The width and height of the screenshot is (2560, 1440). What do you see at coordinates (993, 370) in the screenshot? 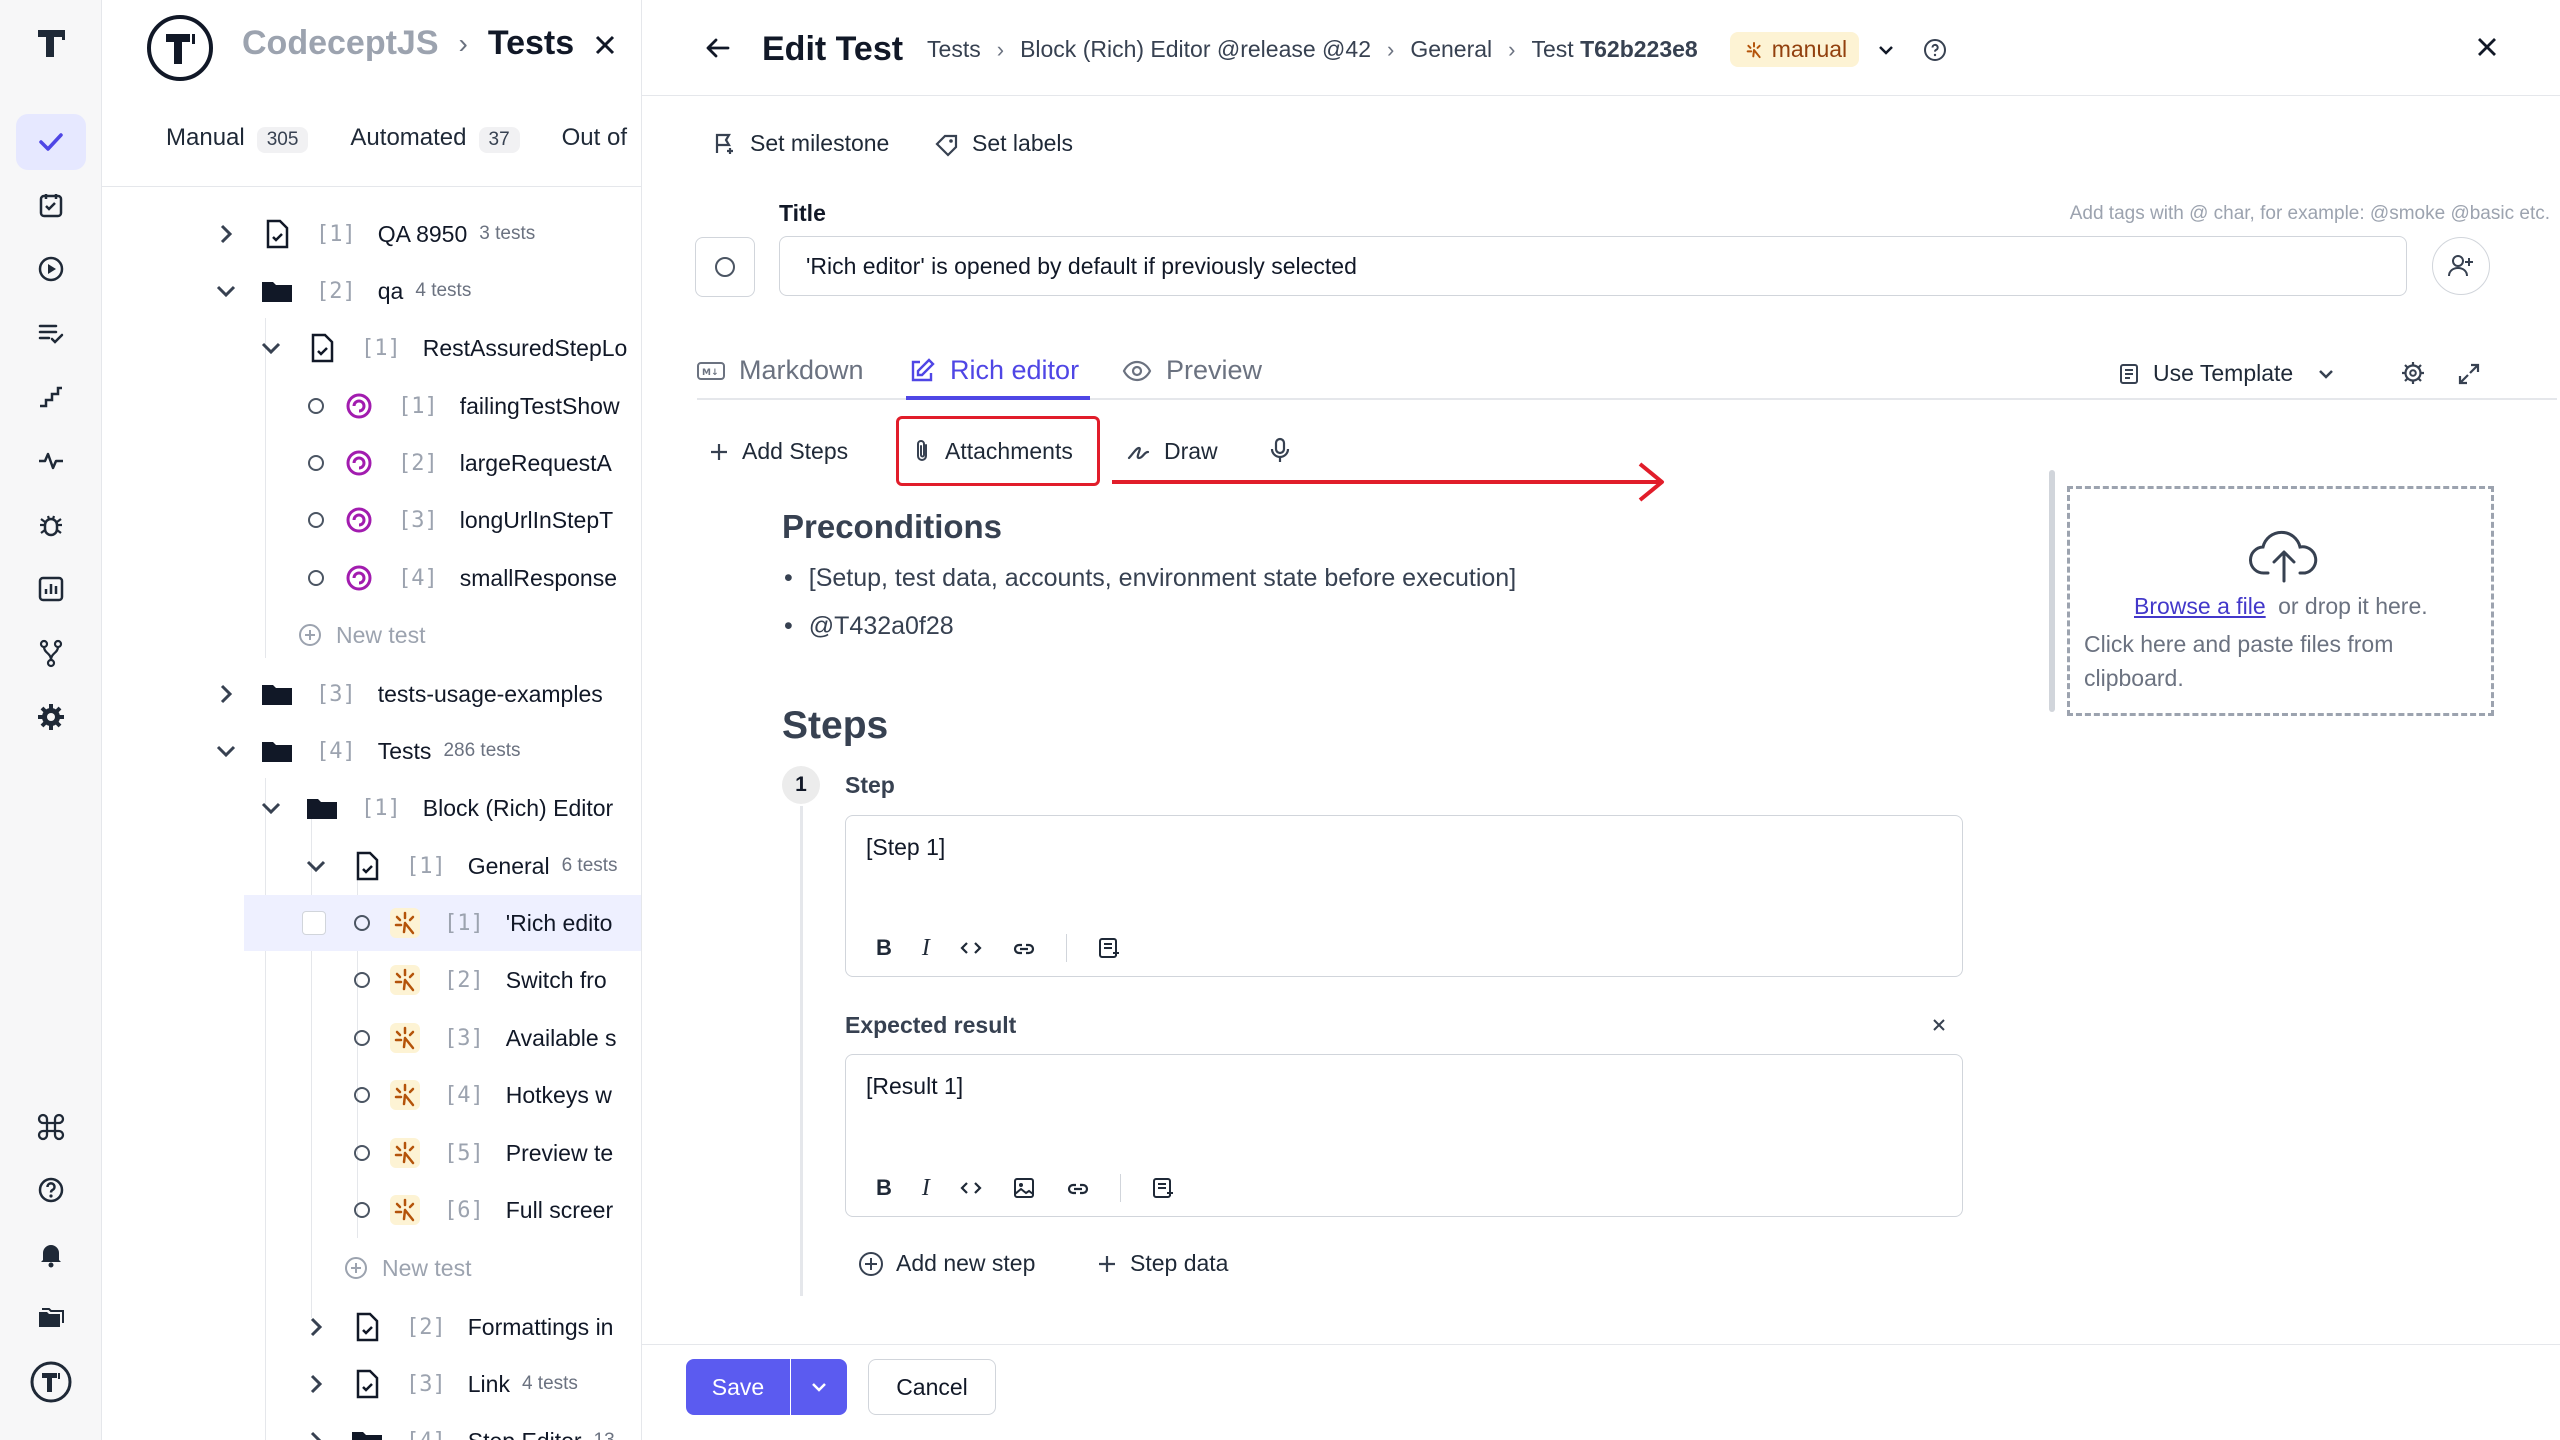
I see `tab-rich-editor: Rich editor` at bounding box center [993, 370].